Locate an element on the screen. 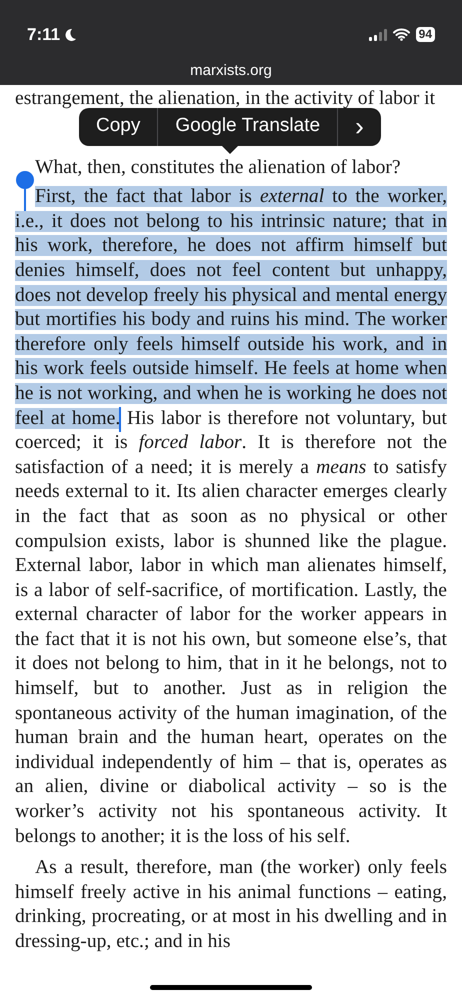 This screenshot has width=462, height=1000. menu-option: Copy is located at coordinates (118, 127).